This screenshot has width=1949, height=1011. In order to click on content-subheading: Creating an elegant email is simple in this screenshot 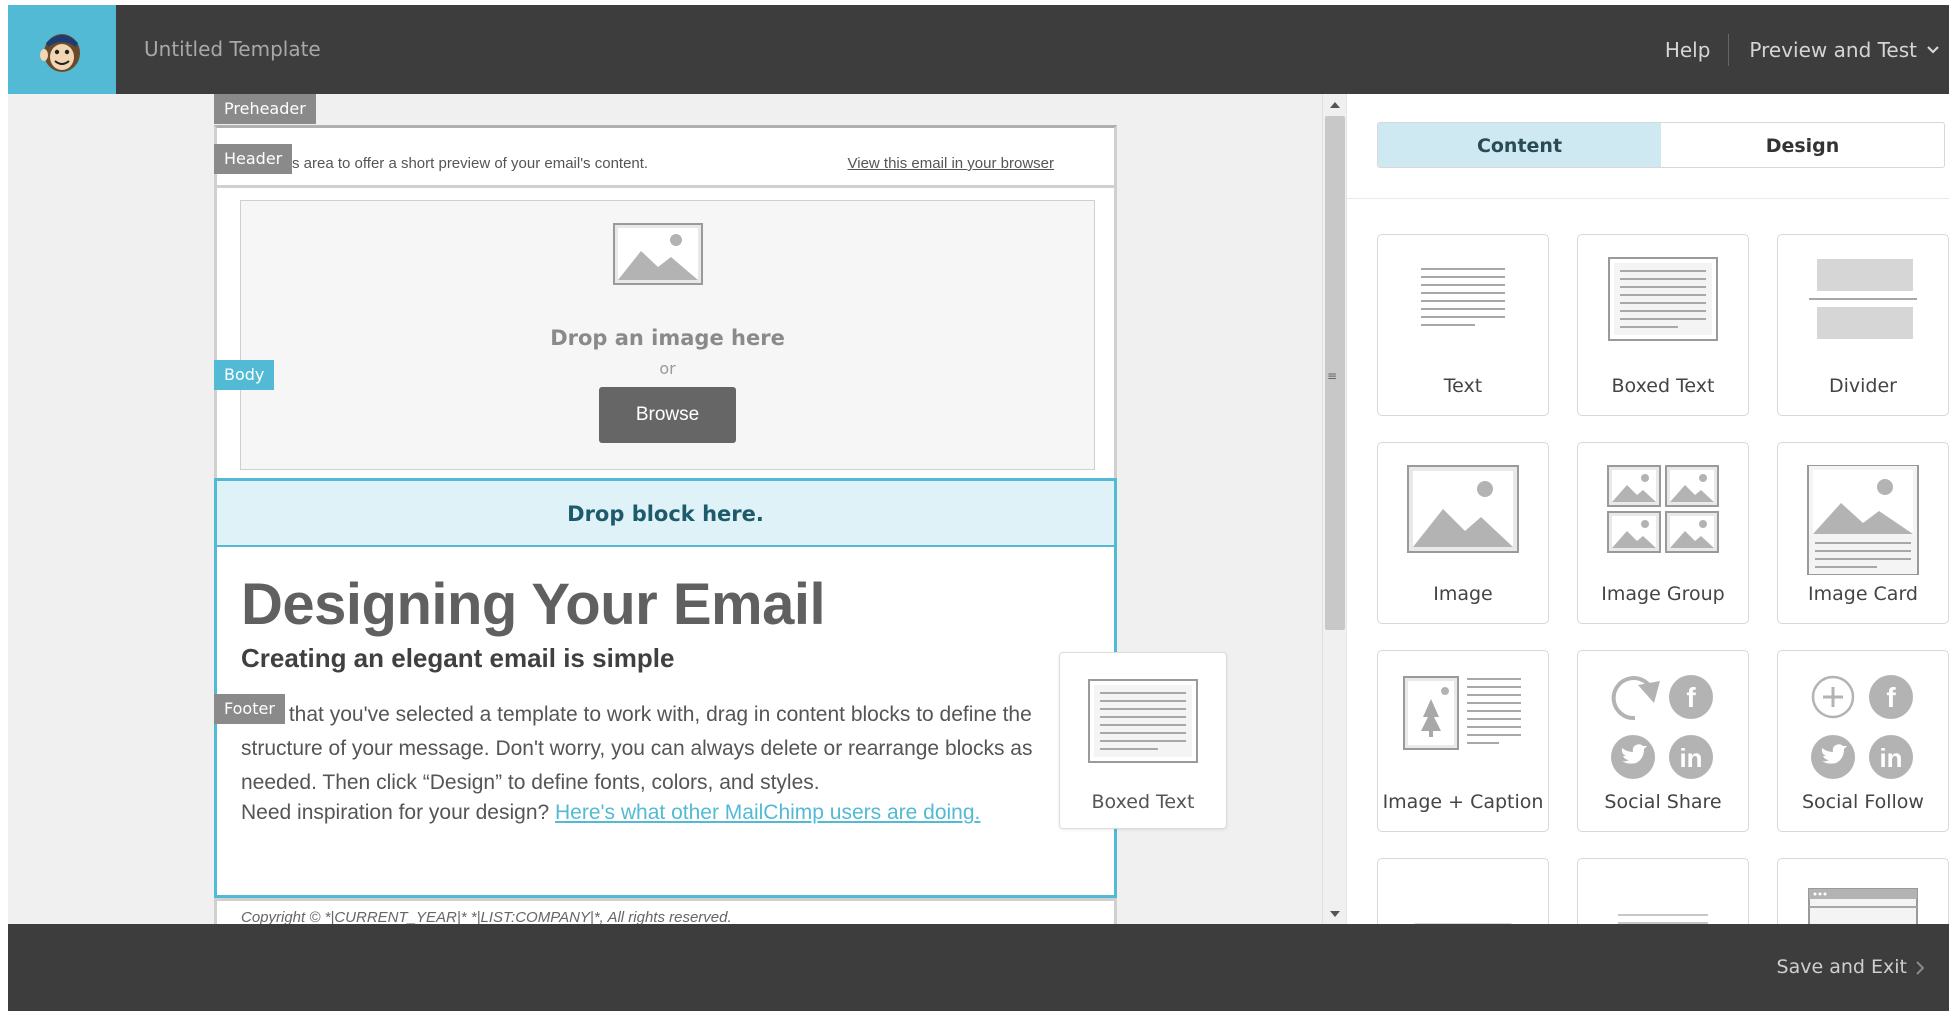, I will do `click(457, 658)`.